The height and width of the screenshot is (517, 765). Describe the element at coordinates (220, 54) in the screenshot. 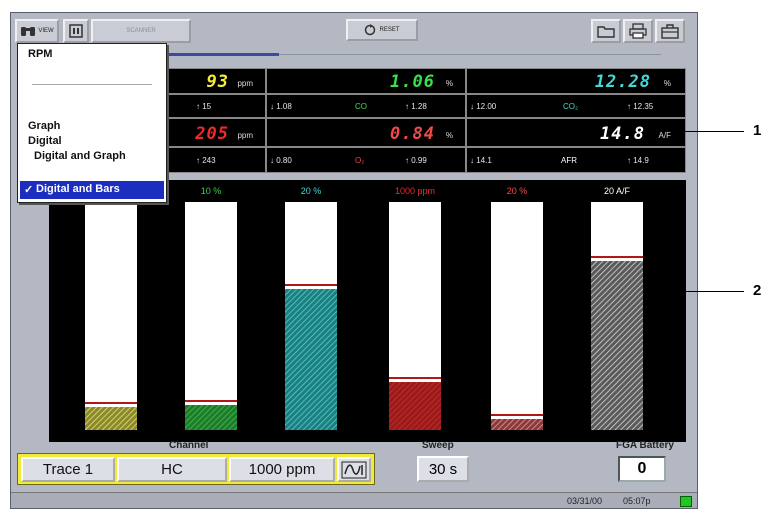

I see `scan-progress-indicator` at that location.